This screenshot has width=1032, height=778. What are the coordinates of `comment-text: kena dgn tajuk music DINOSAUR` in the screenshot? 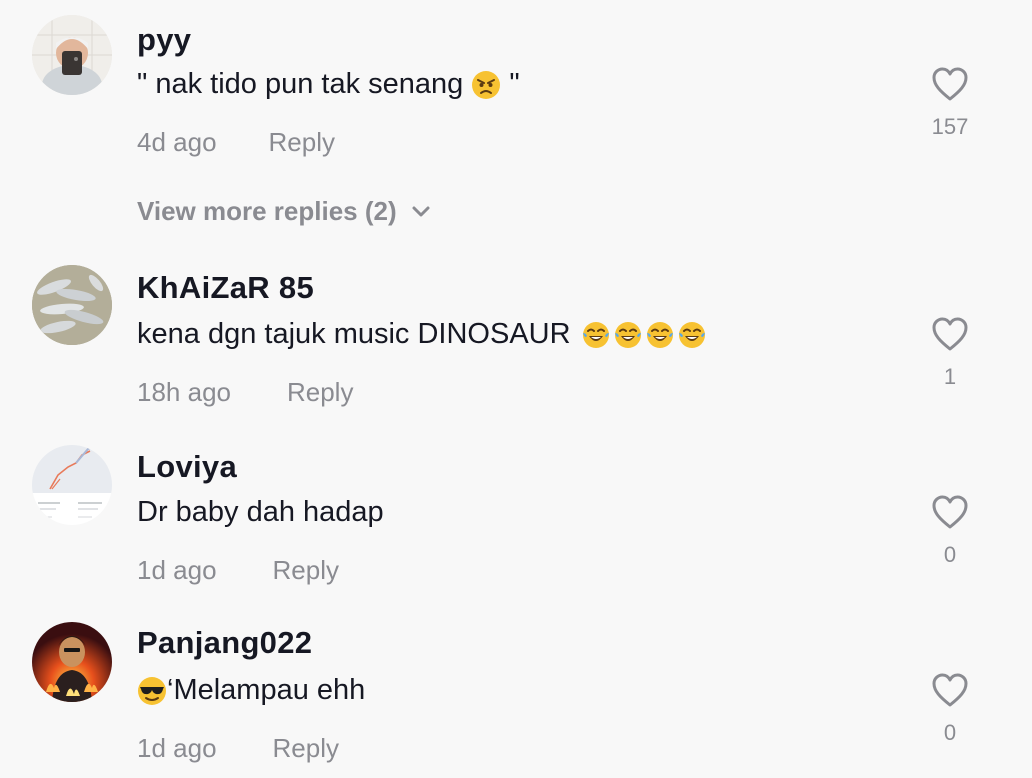 It's located at (422, 334).